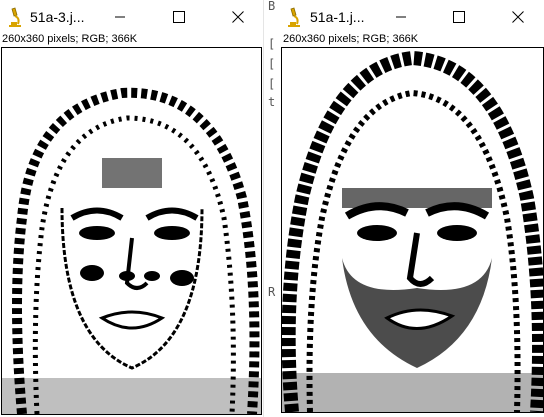  Describe the element at coordinates (272, 6) in the screenshot. I see `background-text: B` at that location.